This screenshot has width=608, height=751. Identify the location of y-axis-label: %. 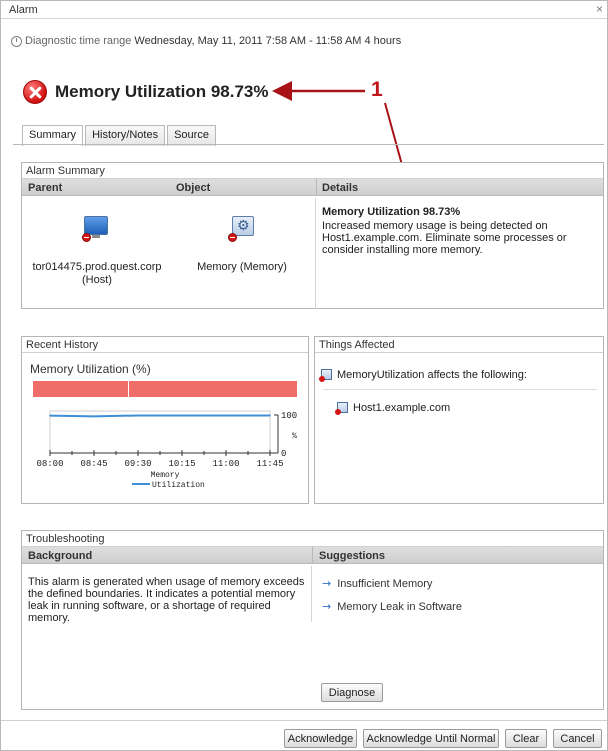
(294, 436).